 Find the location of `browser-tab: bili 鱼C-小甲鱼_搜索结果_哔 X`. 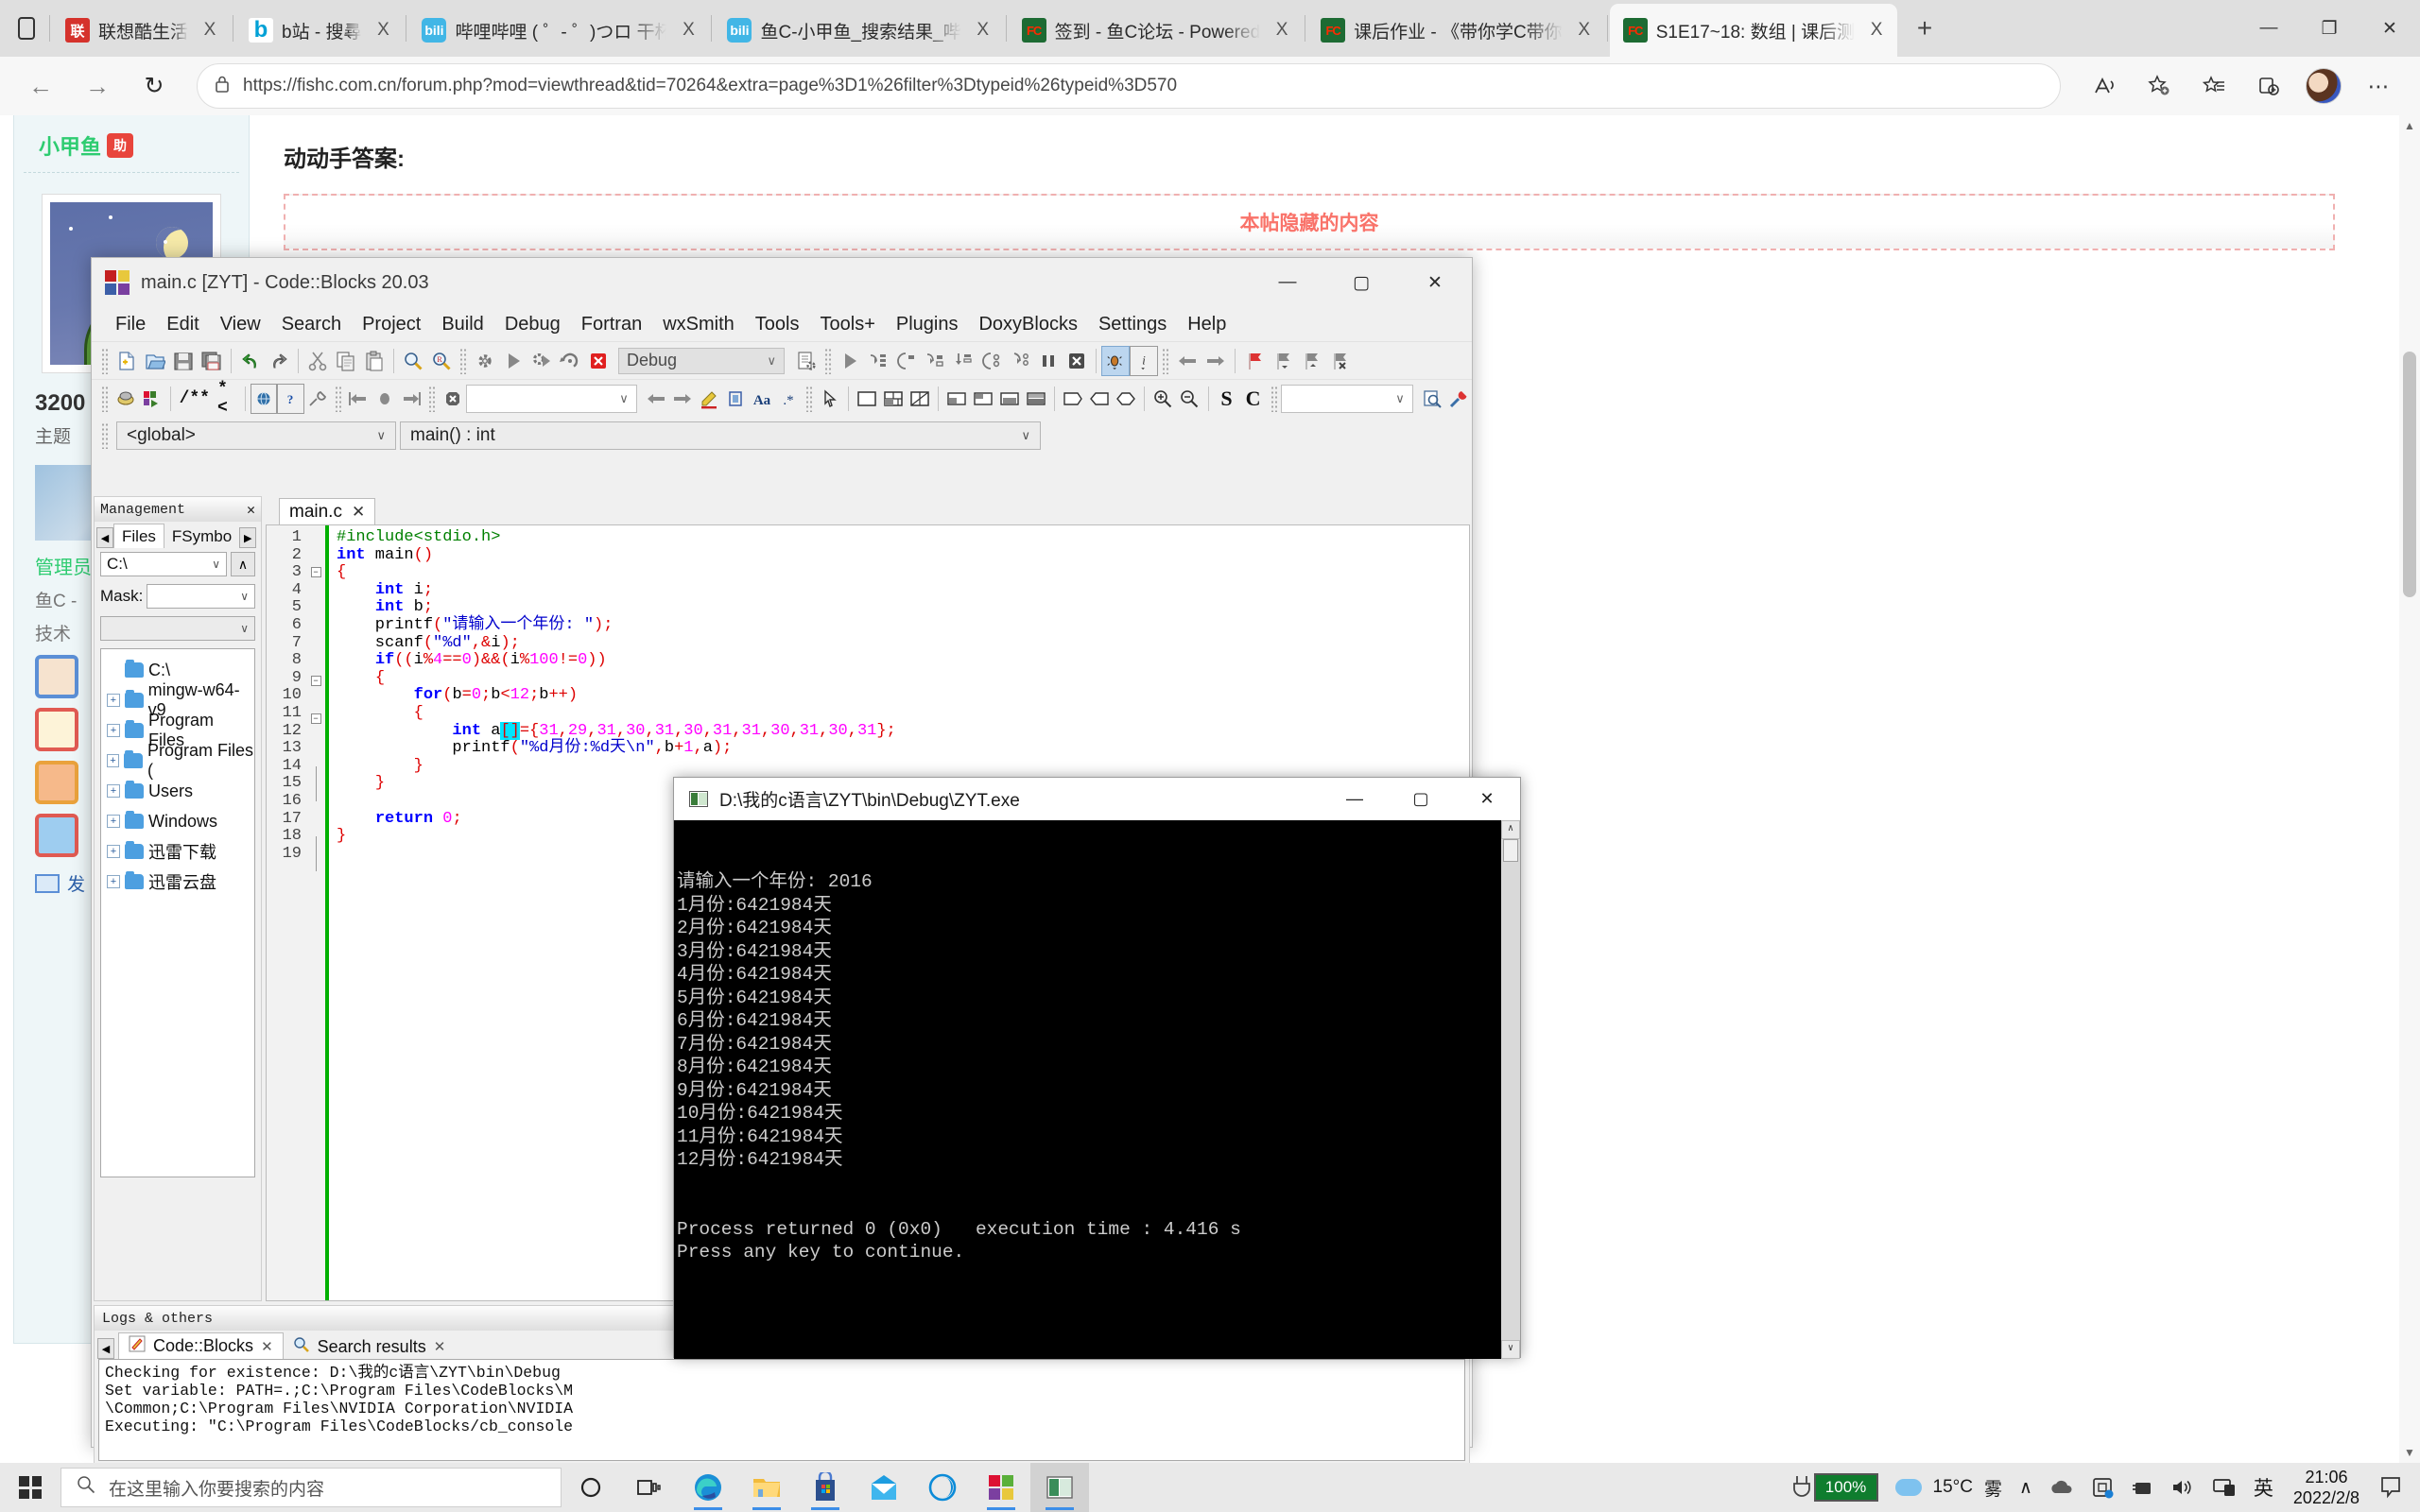

browser-tab: bili 鱼C-小甲鱼_搜索结果_哔 X is located at coordinates (858, 30).